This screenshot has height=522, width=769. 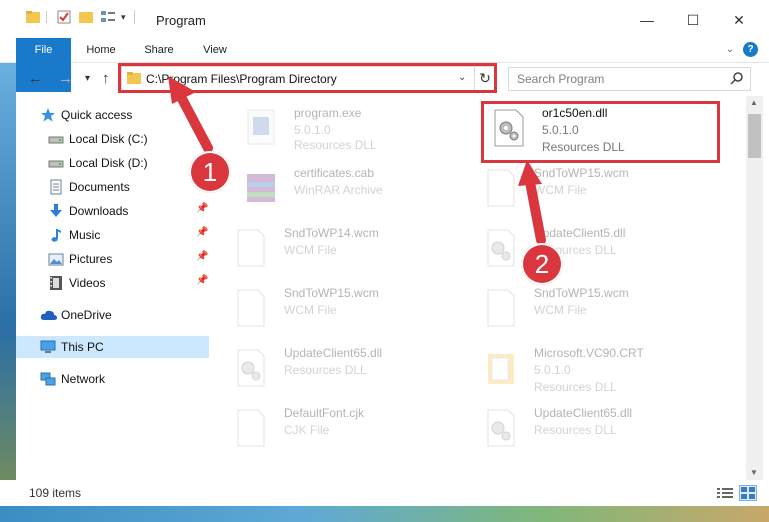 What do you see at coordinates (542, 264) in the screenshot?
I see `step-badge-2: 2` at bounding box center [542, 264].